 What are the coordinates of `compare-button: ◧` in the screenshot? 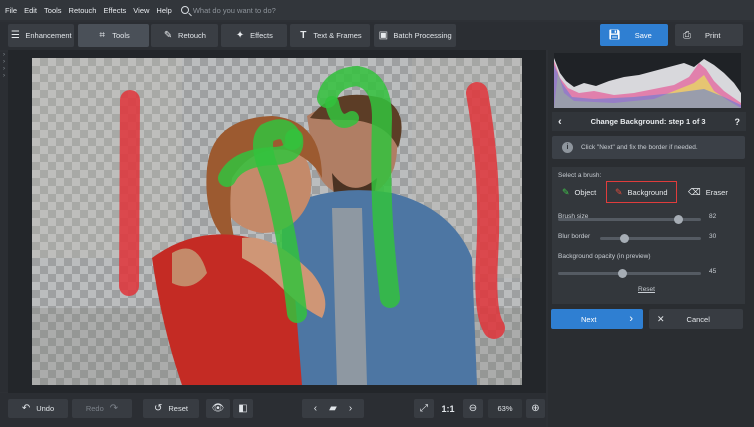 It's located at (243, 408).